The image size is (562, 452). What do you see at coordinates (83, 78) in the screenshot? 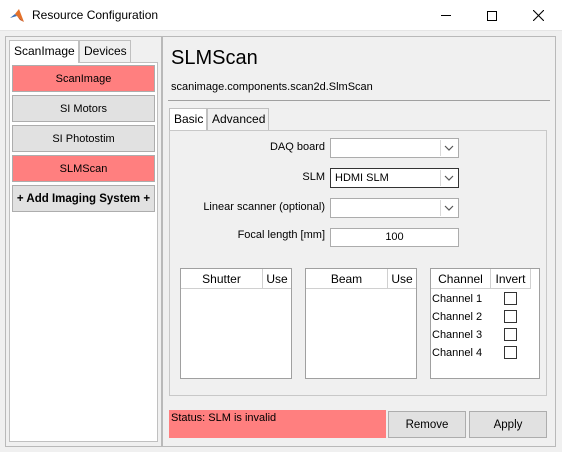
I see `system-button-scanimage: ScanImage` at bounding box center [83, 78].